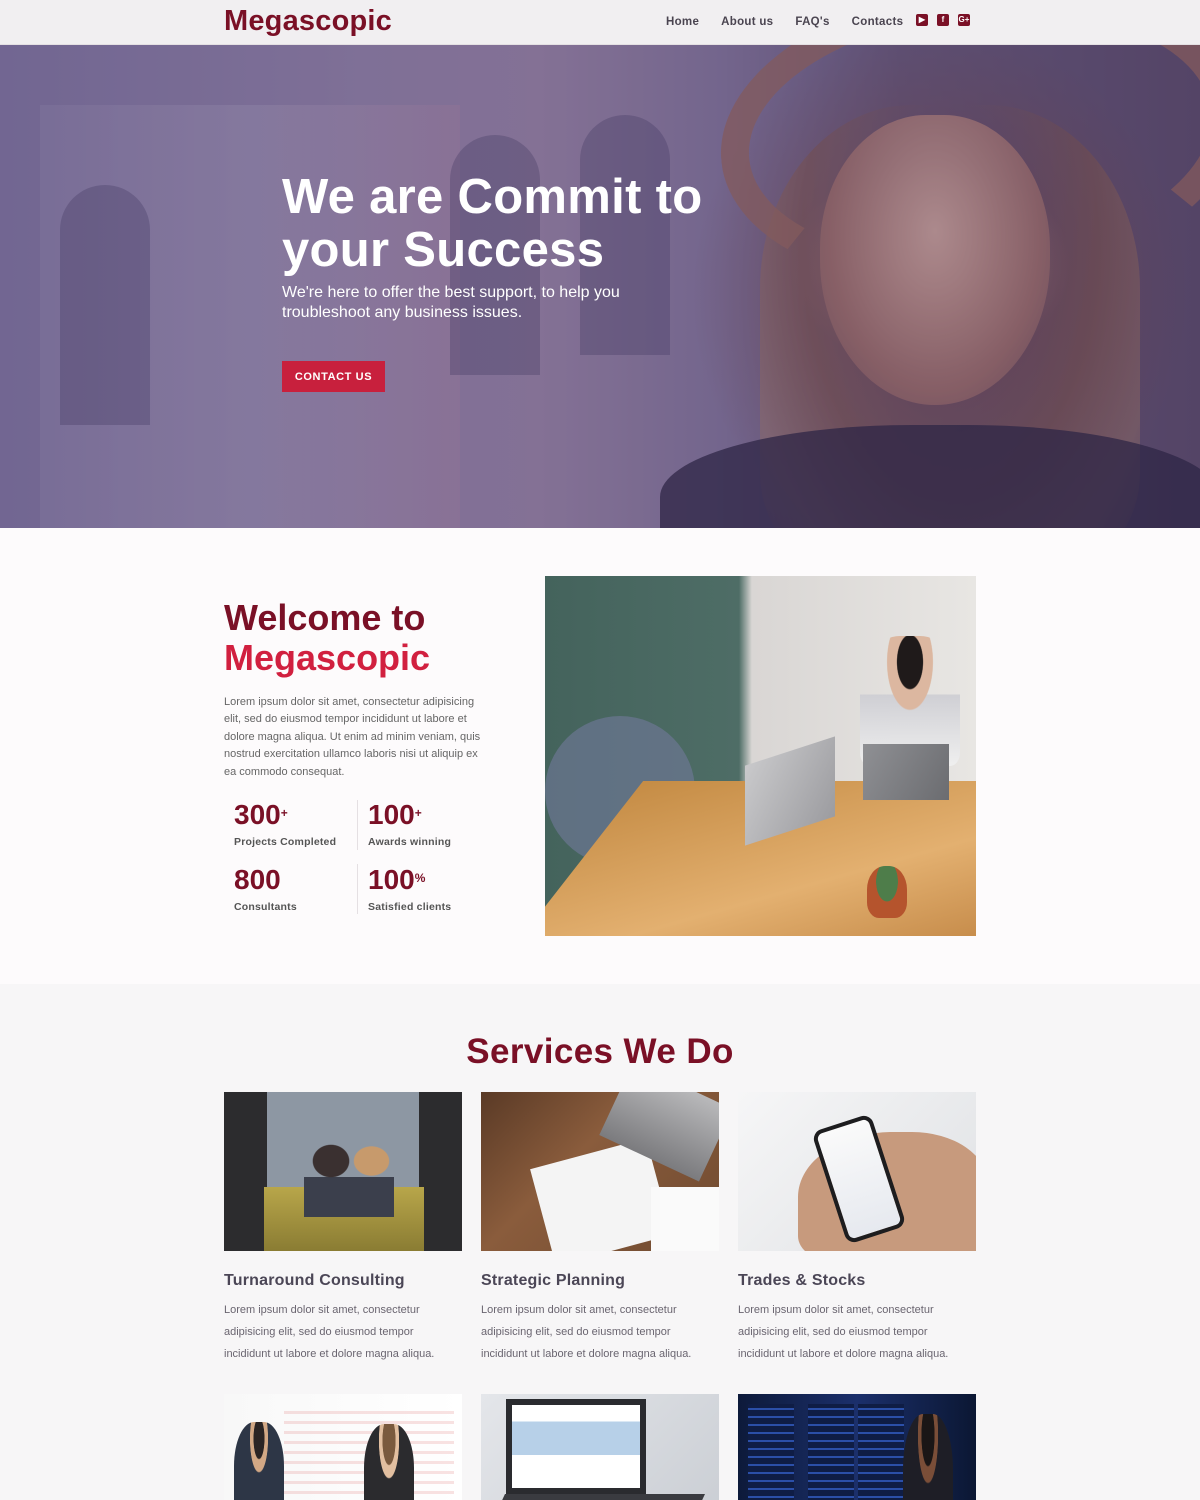 This screenshot has width=1200, height=1500. I want to click on services-title: Services We Do, so click(600, 1051).